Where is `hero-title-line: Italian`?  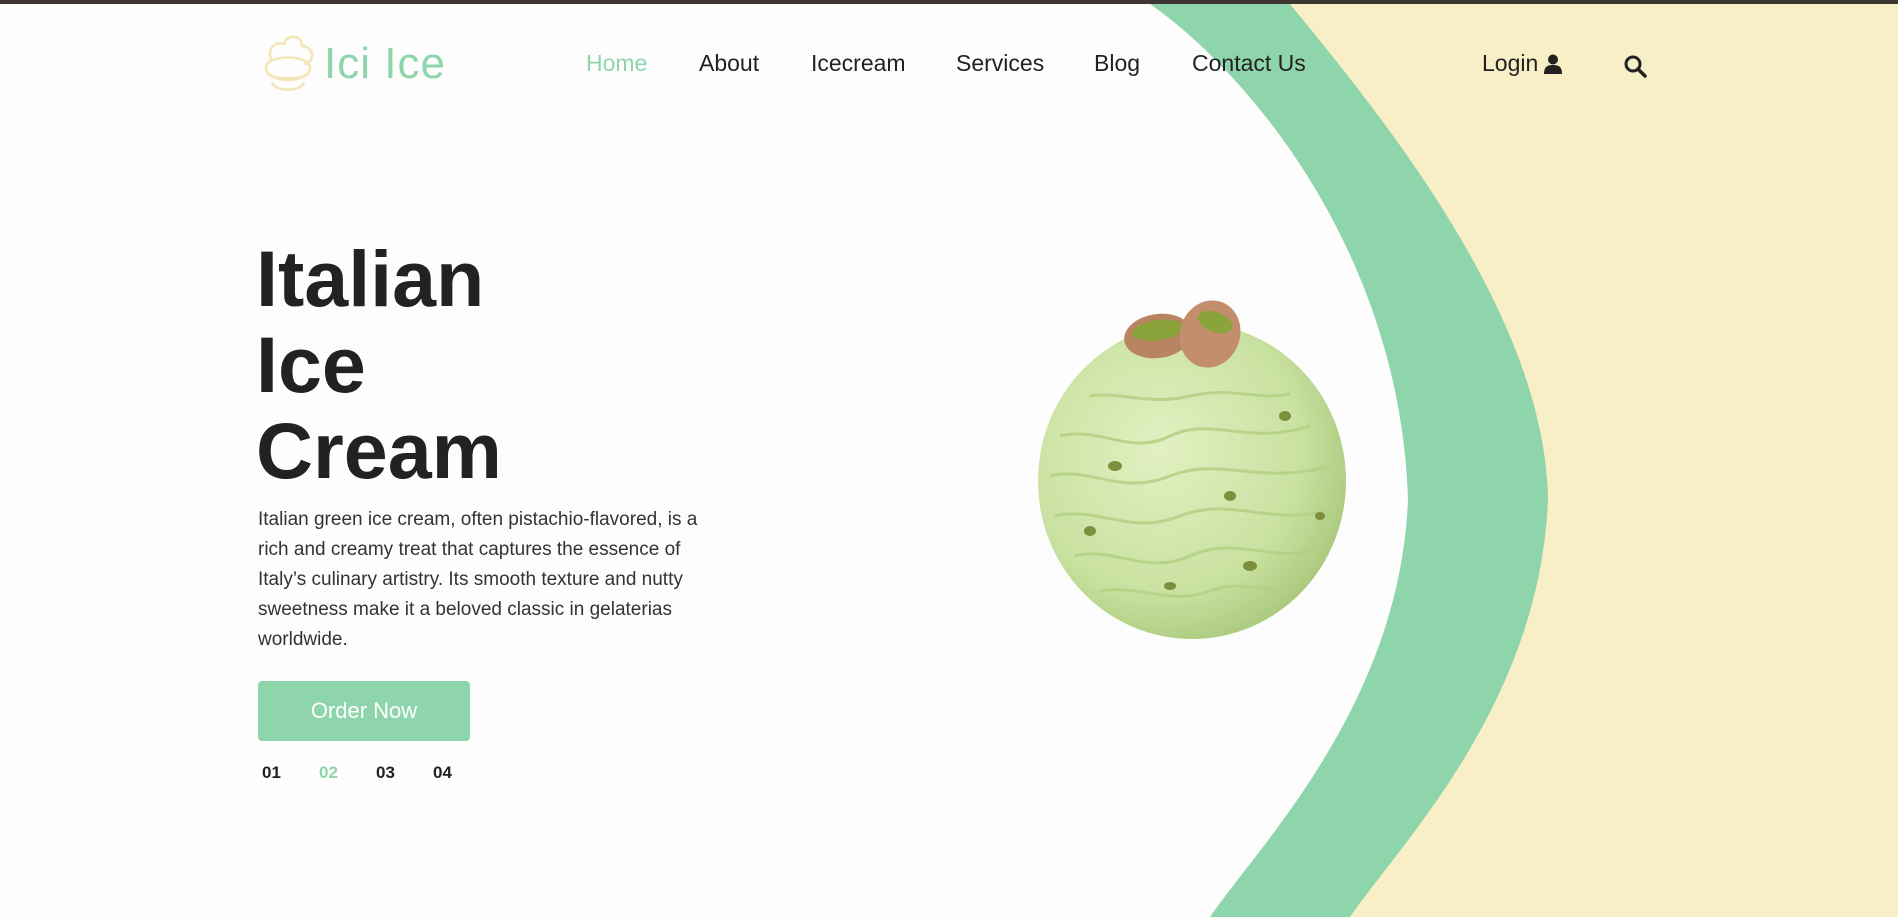 hero-title-line: Italian is located at coordinates (370, 278).